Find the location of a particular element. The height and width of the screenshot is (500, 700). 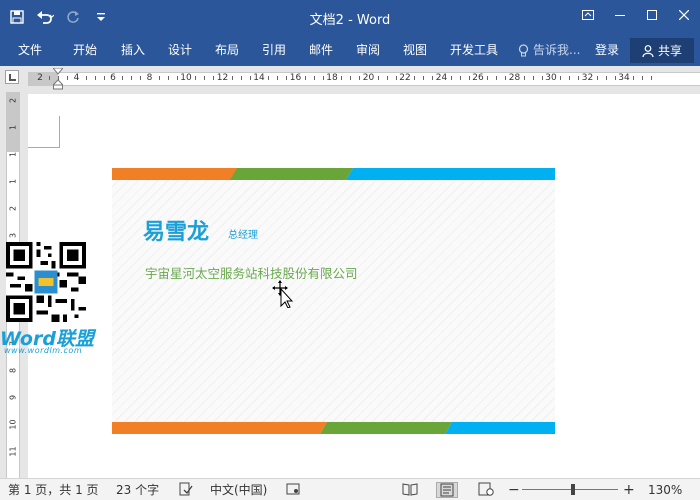

tab-file: 文件 is located at coordinates (30, 50).